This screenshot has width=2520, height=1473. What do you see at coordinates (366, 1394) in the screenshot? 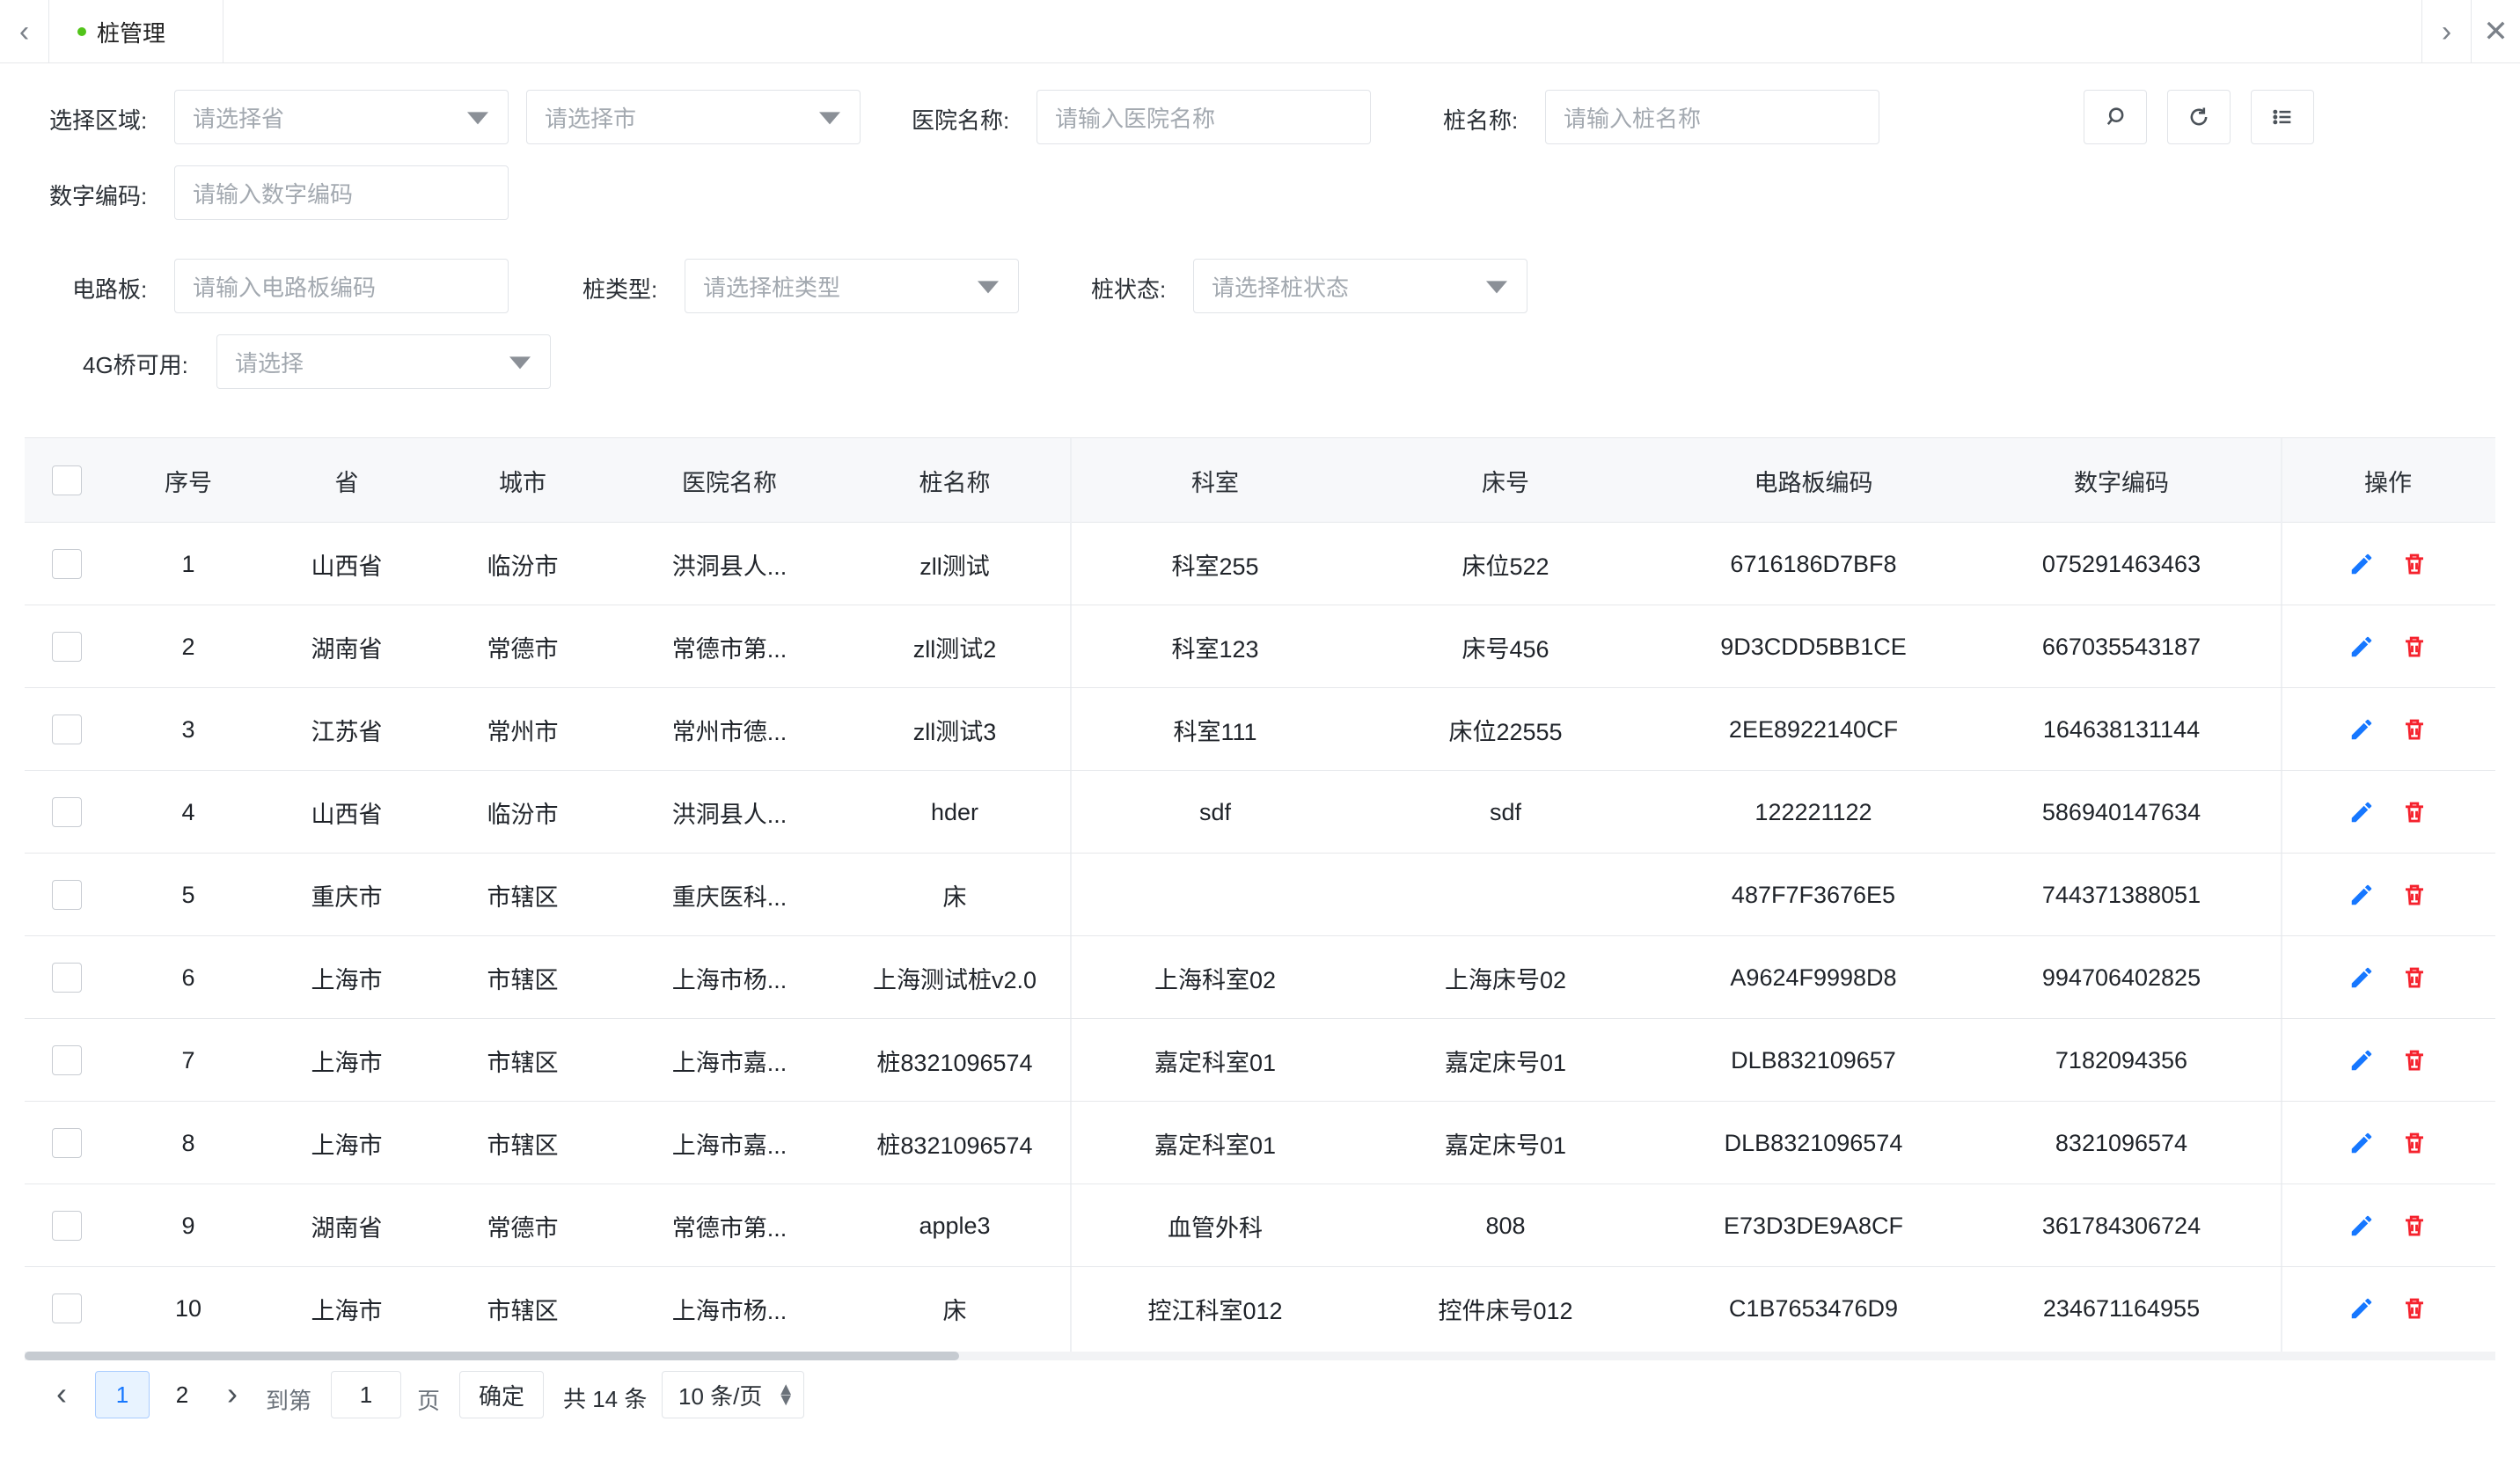
I see `goto-page-input: 1` at bounding box center [366, 1394].